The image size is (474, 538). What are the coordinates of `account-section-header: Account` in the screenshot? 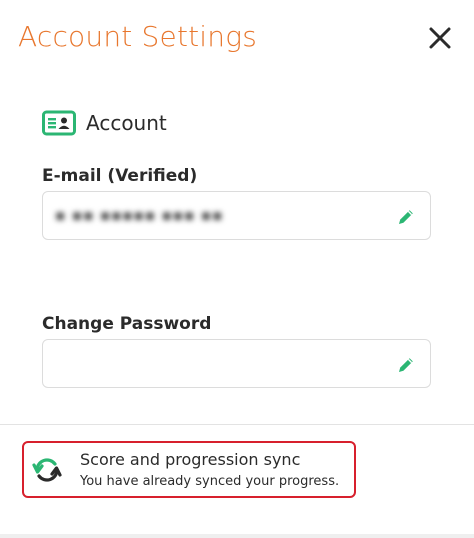 It's located at (104, 123).